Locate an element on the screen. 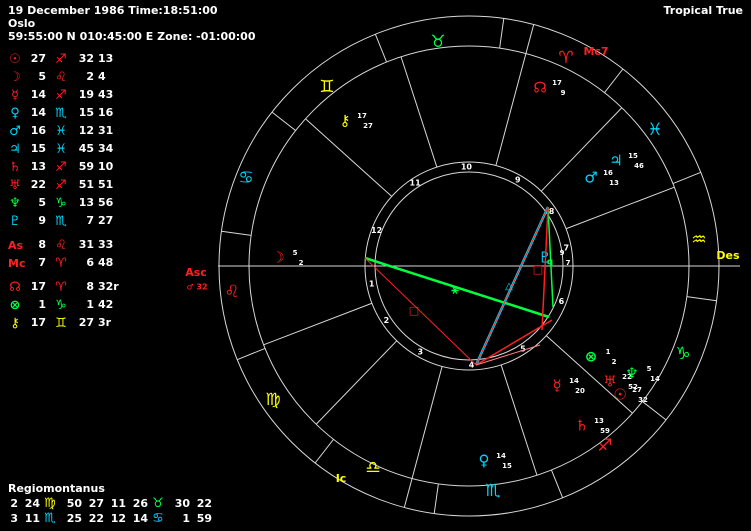 Image resolution: width=751 pixels, height=531 pixels. venus-icon: ♀ is located at coordinates (484, 461).